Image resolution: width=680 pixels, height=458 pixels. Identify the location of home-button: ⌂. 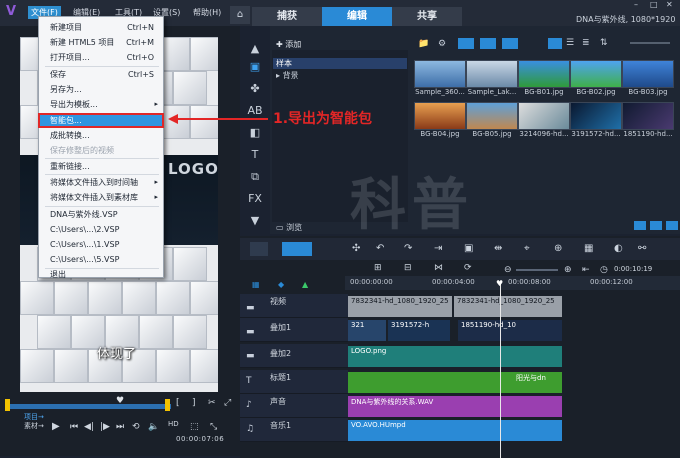
(240, 15).